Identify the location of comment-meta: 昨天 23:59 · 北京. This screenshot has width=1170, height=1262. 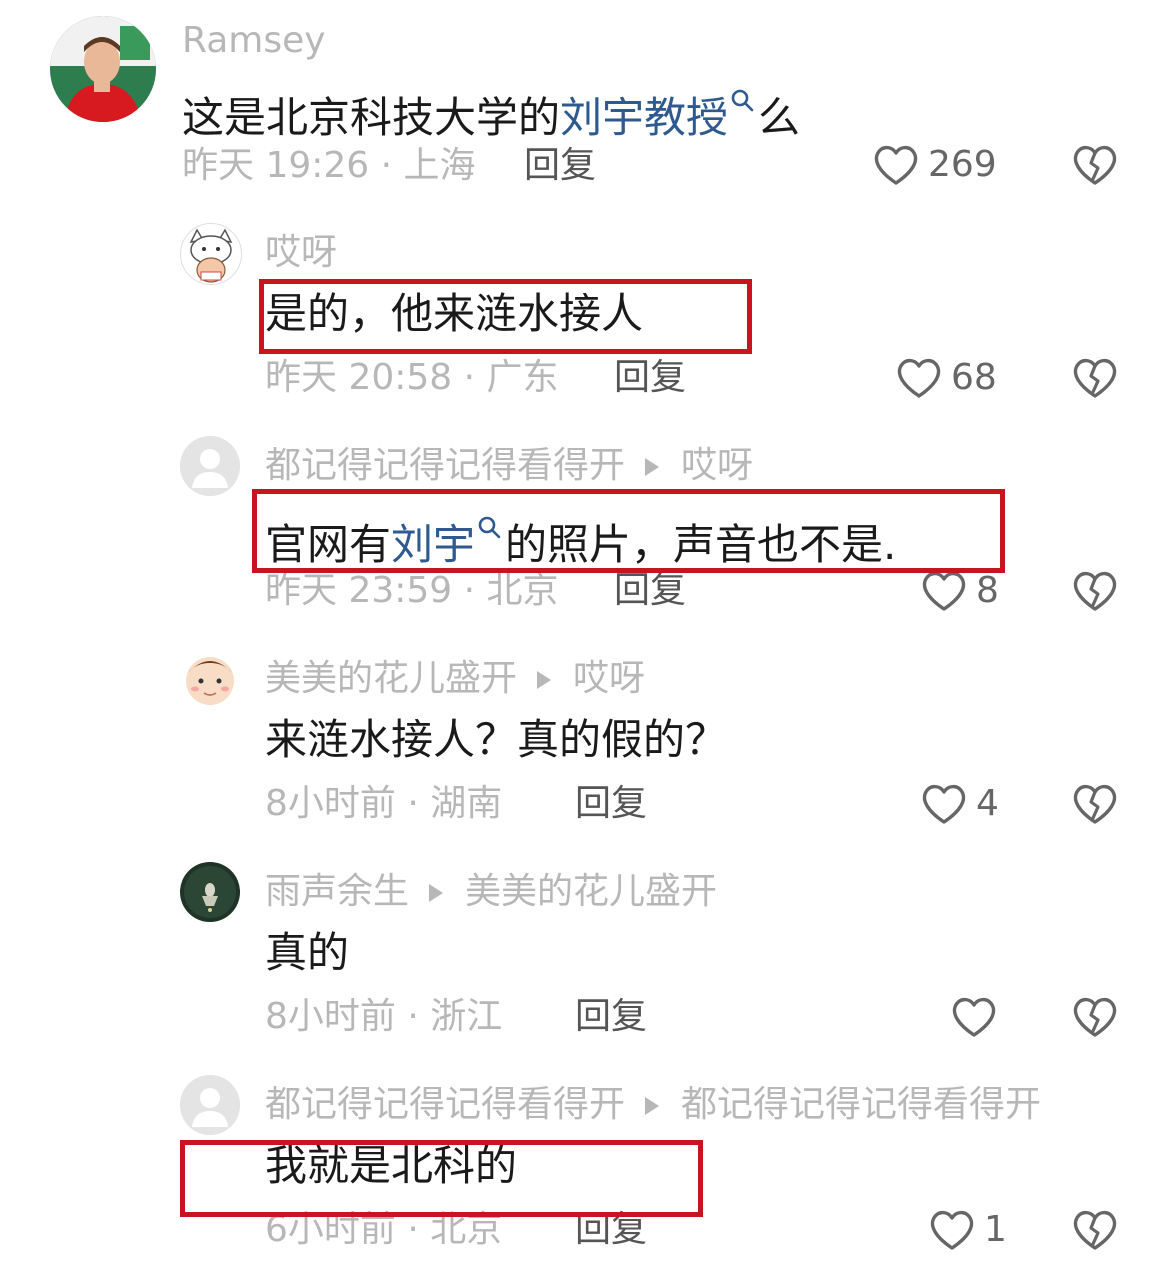
(412, 590).